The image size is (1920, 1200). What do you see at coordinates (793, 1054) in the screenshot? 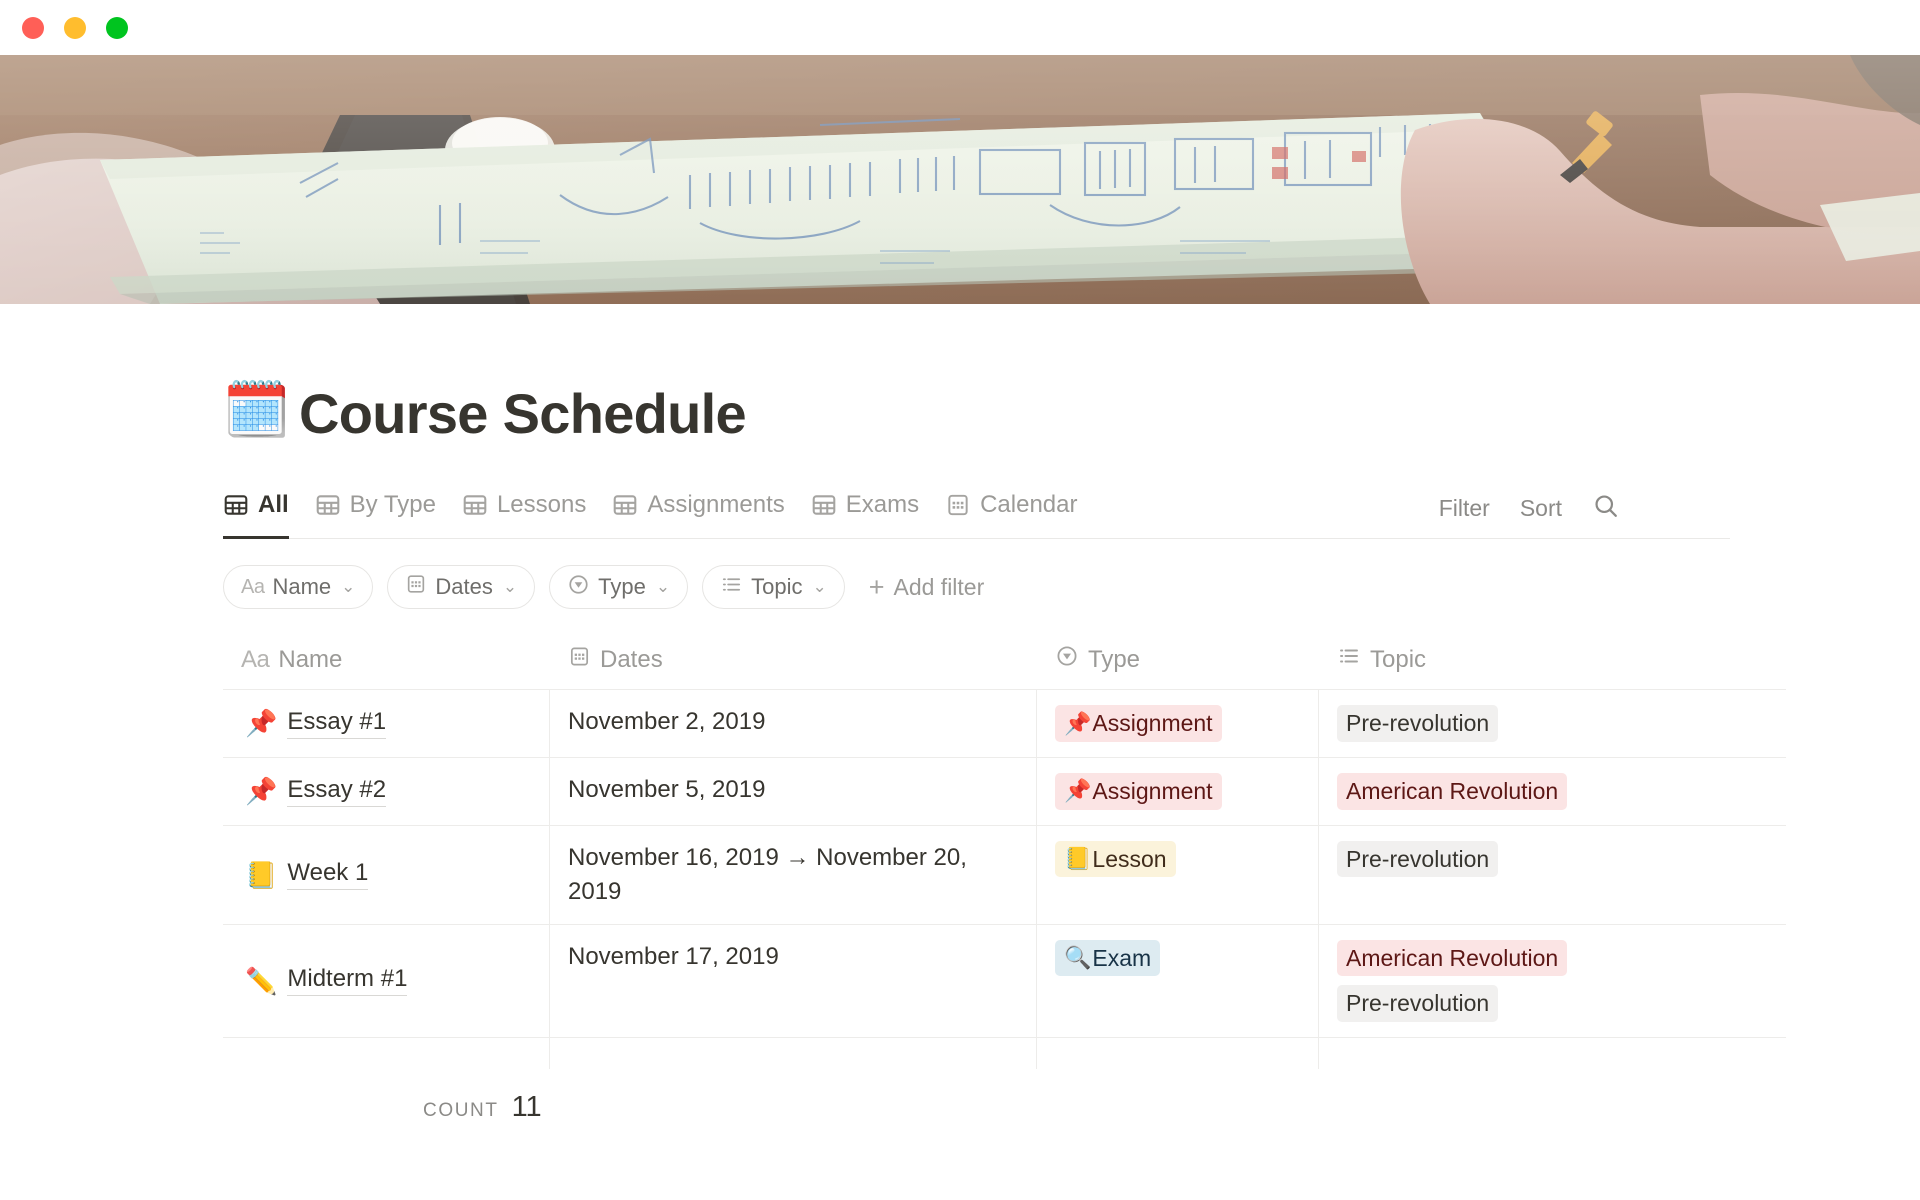
I see `cell-dates` at bounding box center [793, 1054].